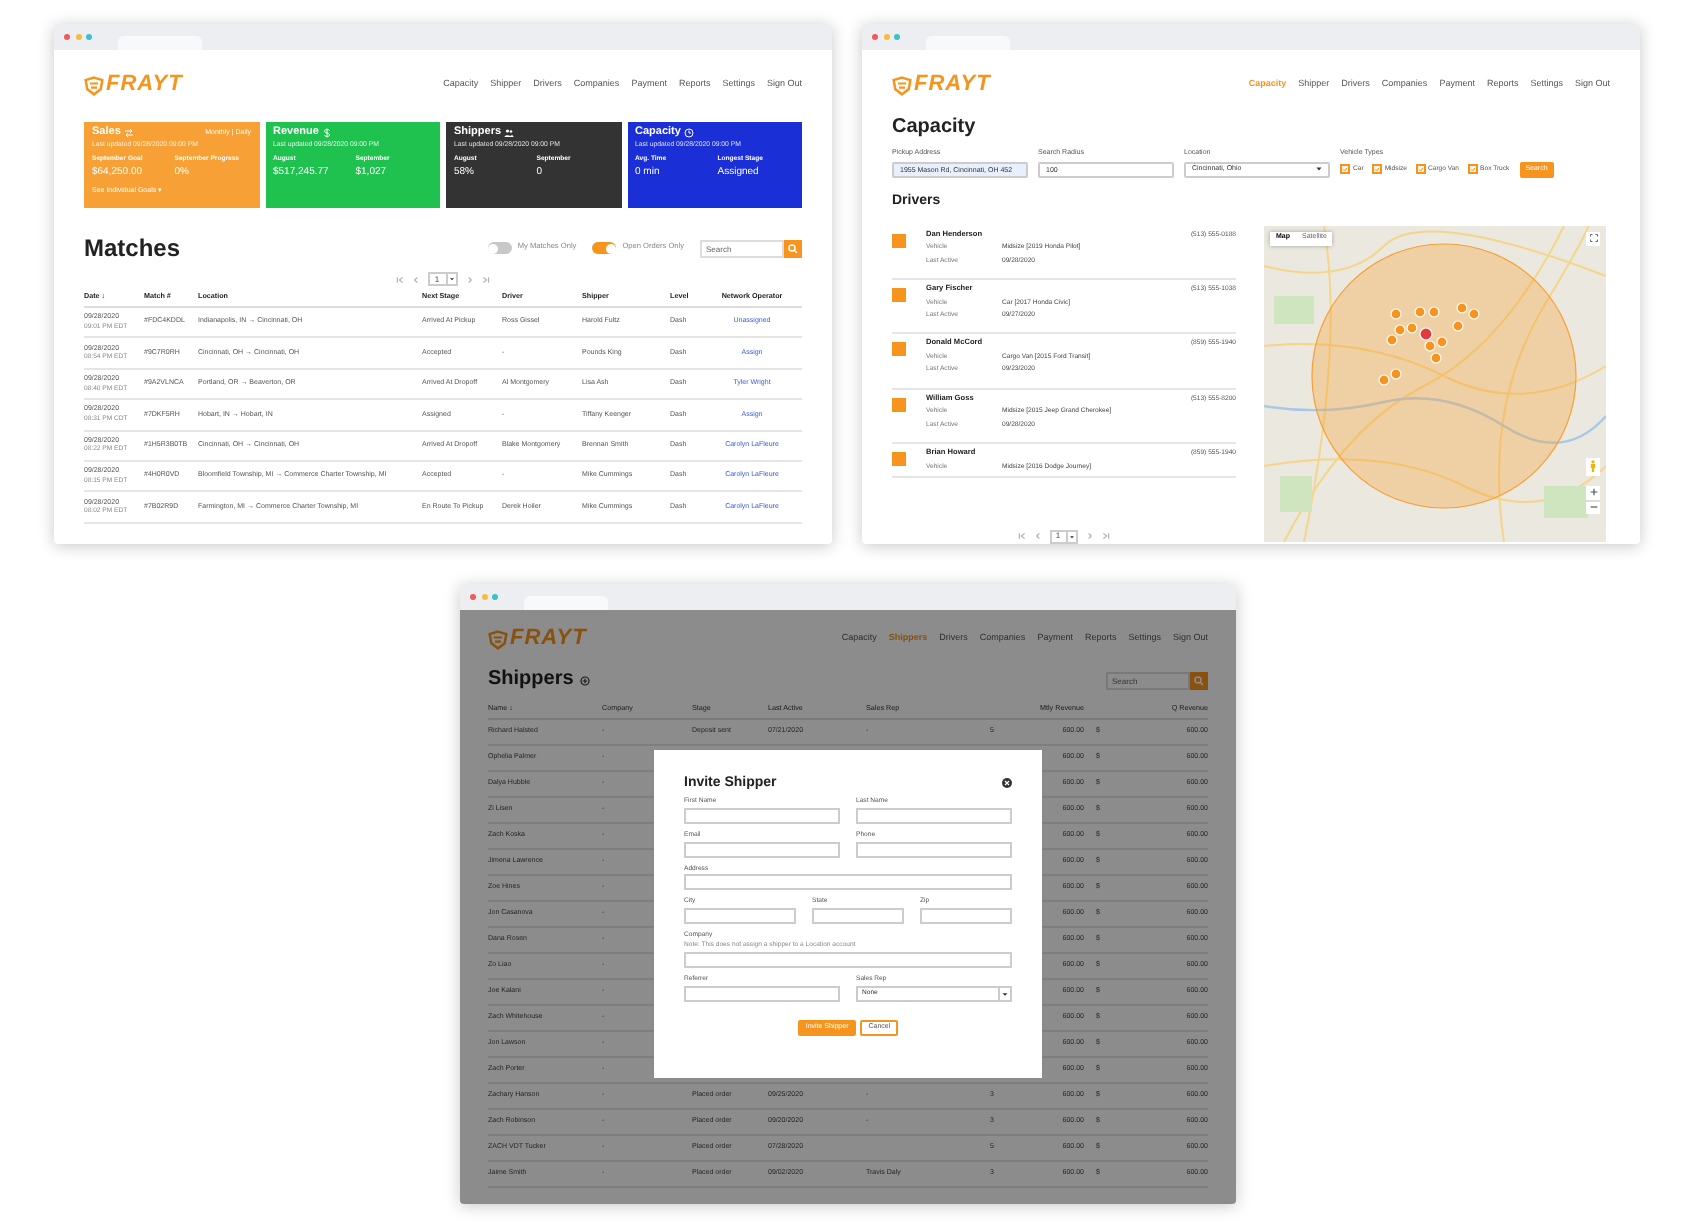 The height and width of the screenshot is (1224, 1690). I want to click on close-icon, so click(1007, 783).